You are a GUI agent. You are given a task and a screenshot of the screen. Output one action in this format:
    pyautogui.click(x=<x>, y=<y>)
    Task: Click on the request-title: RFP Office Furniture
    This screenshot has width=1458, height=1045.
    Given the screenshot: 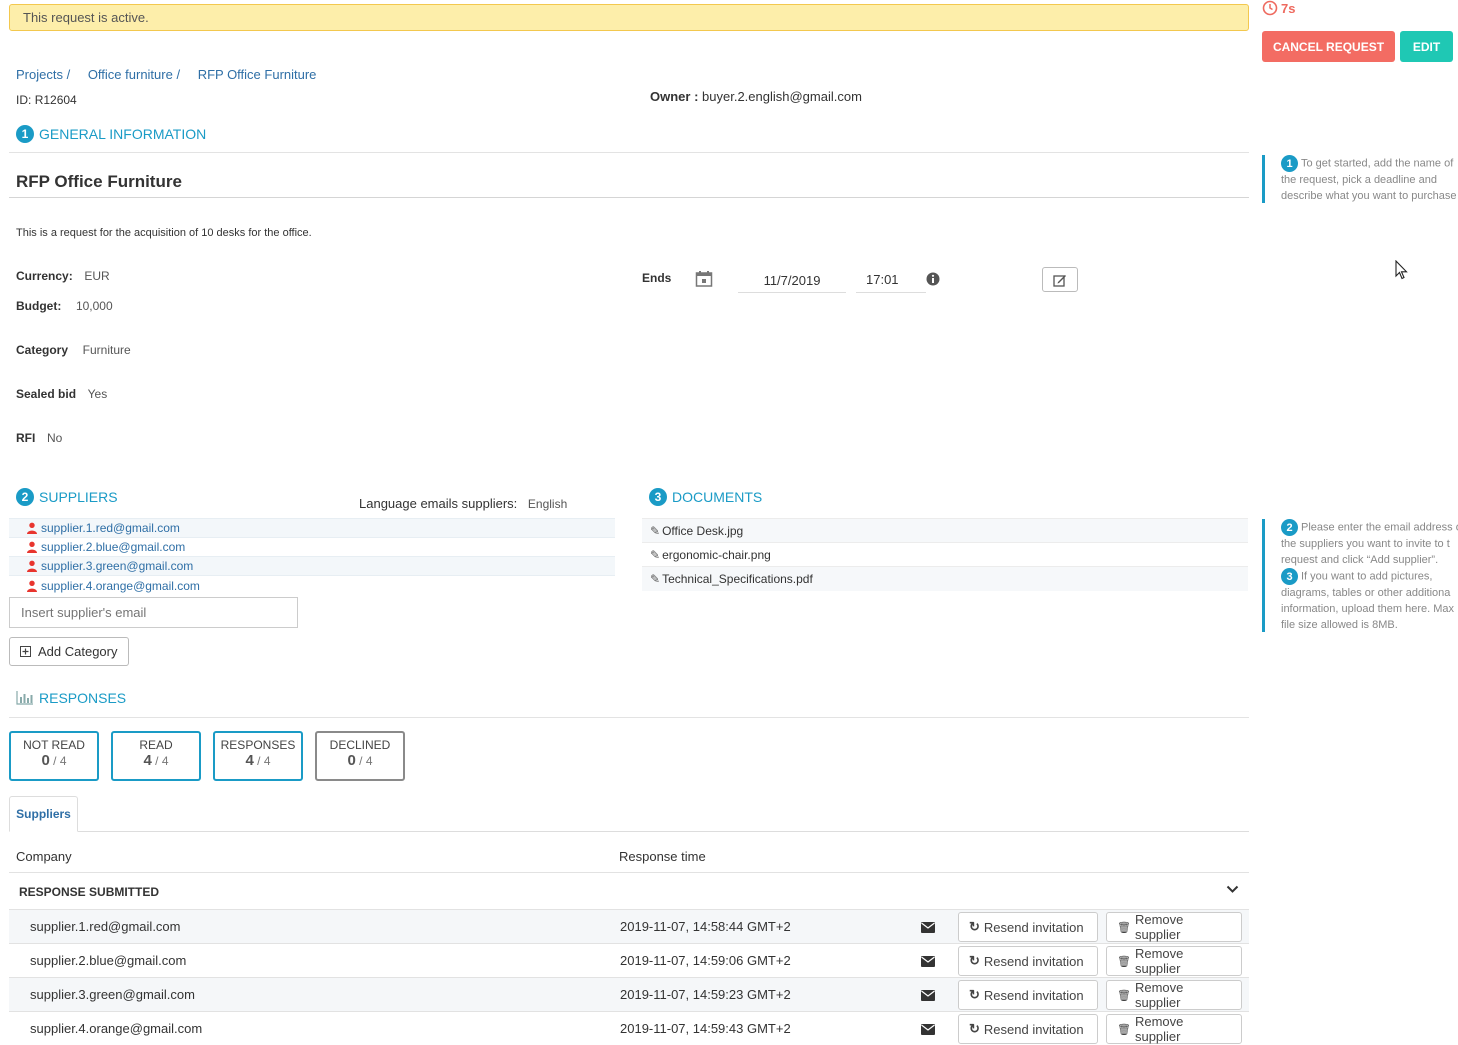 What is the action you would take?
    pyautogui.click(x=99, y=181)
    